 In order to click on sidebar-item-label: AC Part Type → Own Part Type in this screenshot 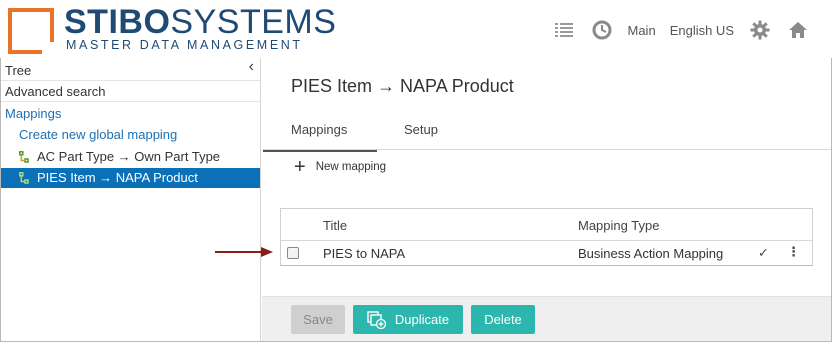, I will do `click(129, 156)`.